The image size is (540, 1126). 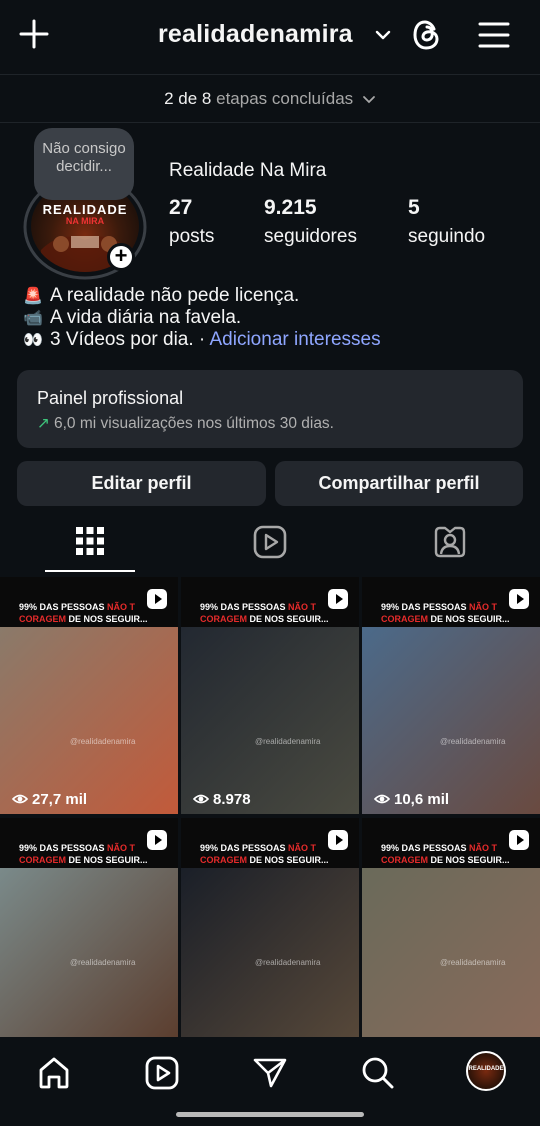 What do you see at coordinates (427, 35) in the screenshot?
I see `threads-icon` at bounding box center [427, 35].